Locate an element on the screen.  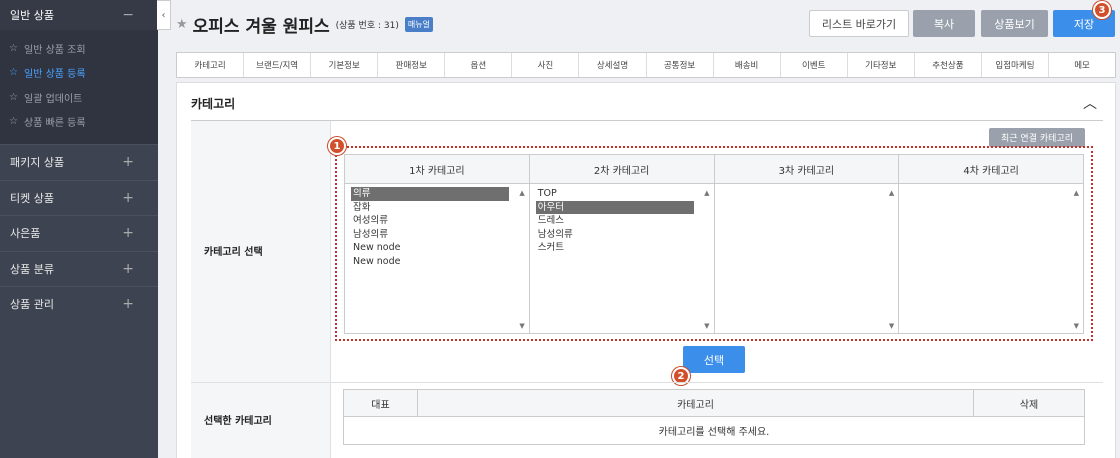
chevron-up-icon: ︿ is located at coordinates (1090, 103).